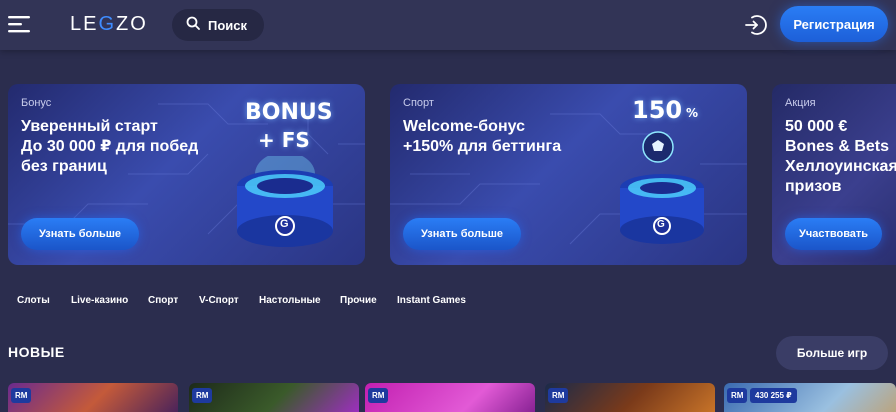 Image resolution: width=896 pixels, height=412 pixels. I want to click on category-instant-games: Instant Games, so click(431, 300).